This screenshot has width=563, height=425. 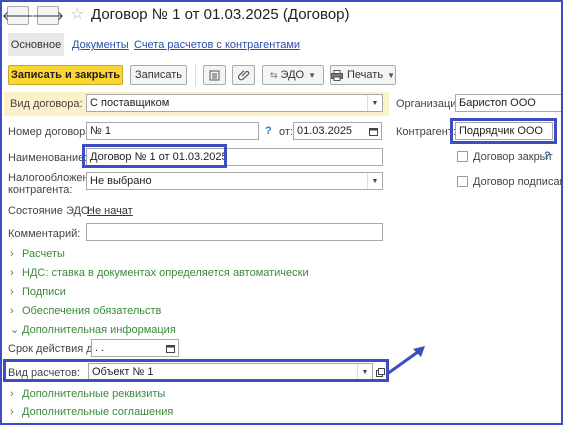 I want to click on chevron-down-icon: ⌄, so click(x=15, y=330).